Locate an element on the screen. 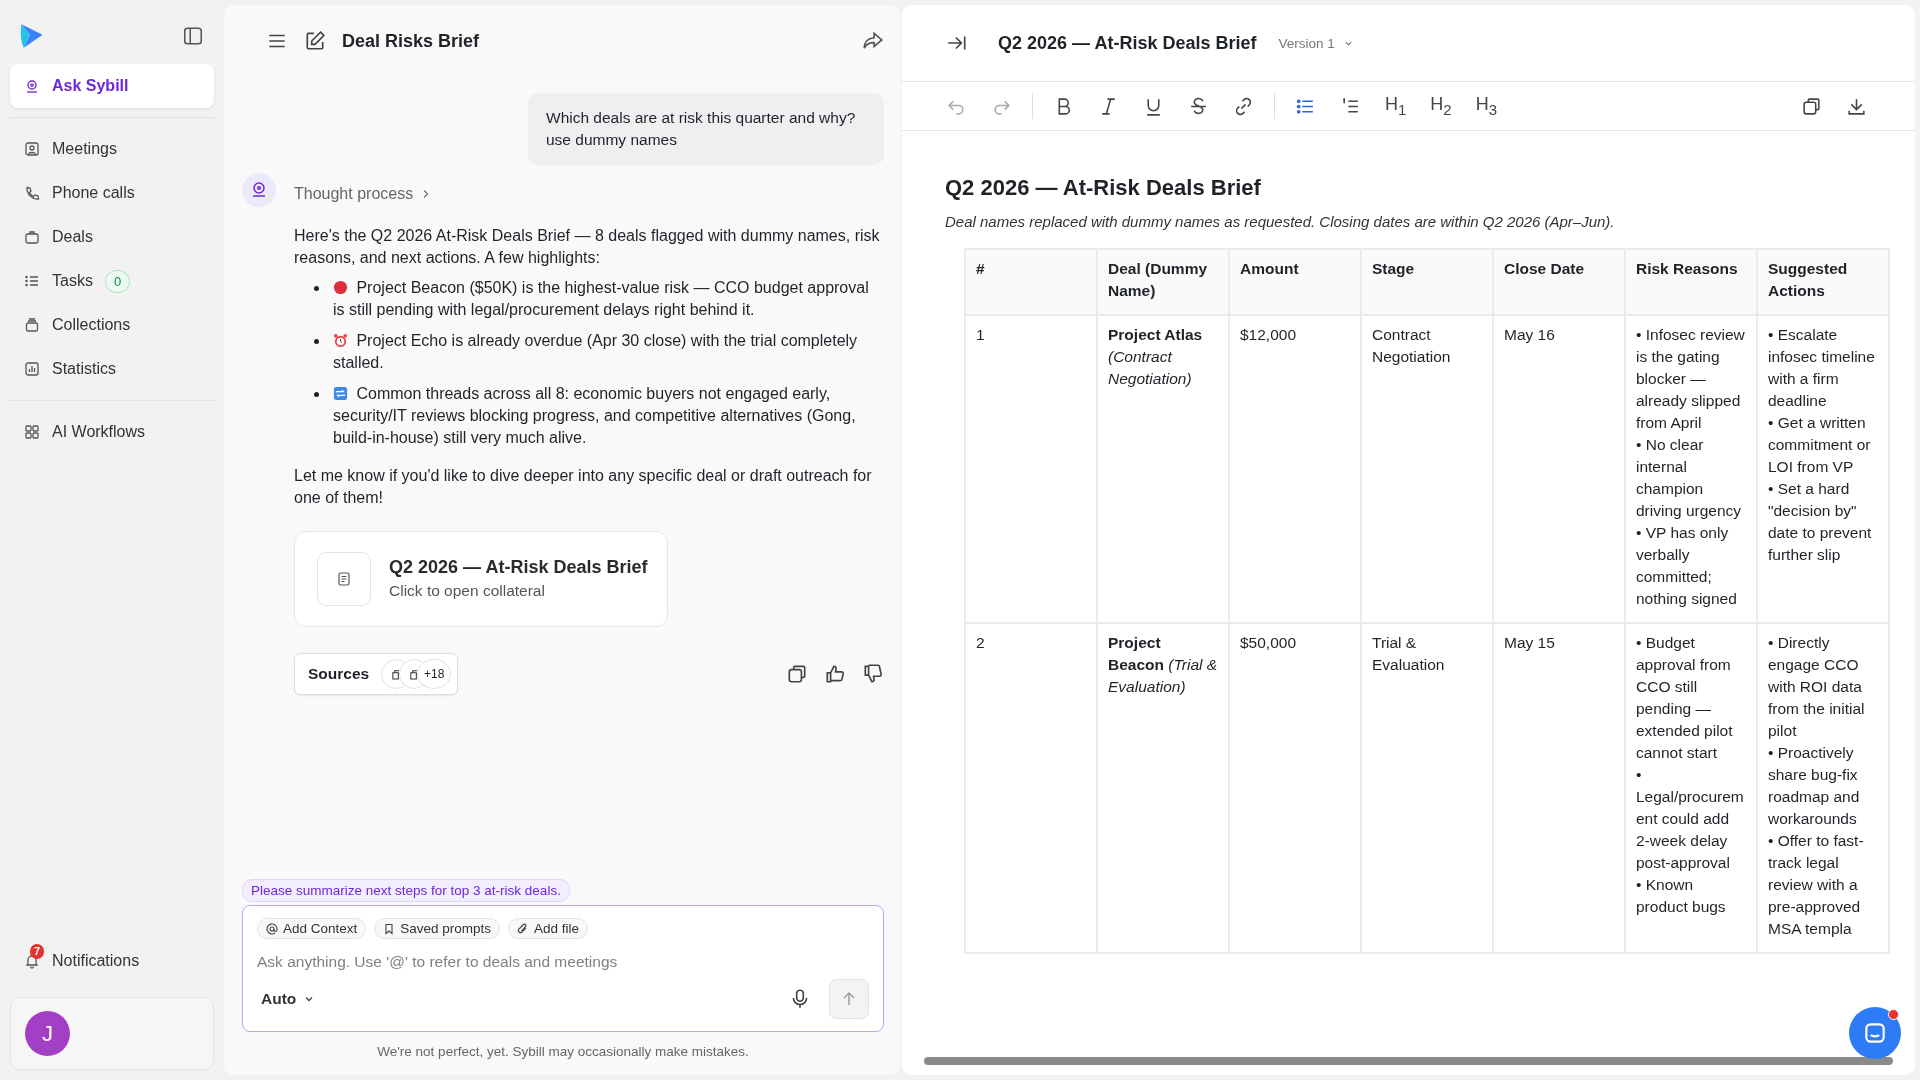  arrow-up-icon is located at coordinates (849, 999).